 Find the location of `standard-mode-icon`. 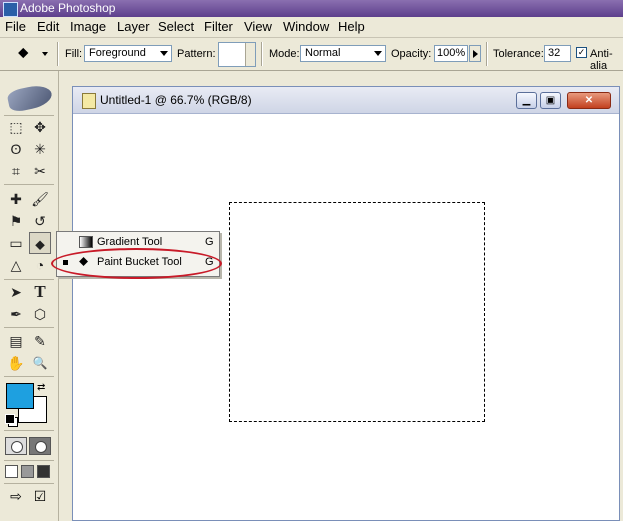

standard-mode-icon is located at coordinates (16, 446).